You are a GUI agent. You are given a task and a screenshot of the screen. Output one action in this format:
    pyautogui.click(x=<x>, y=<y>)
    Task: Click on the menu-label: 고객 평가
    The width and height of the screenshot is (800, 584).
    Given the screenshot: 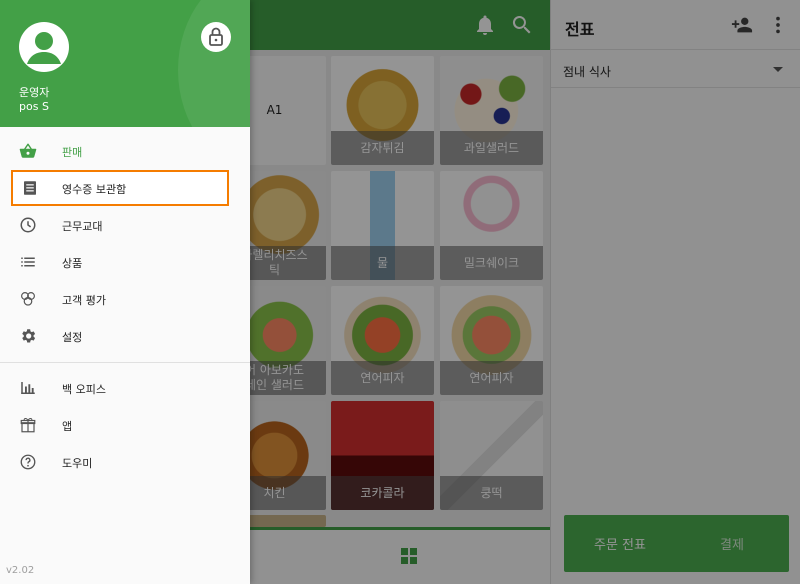 What is the action you would take?
    pyautogui.click(x=84, y=300)
    